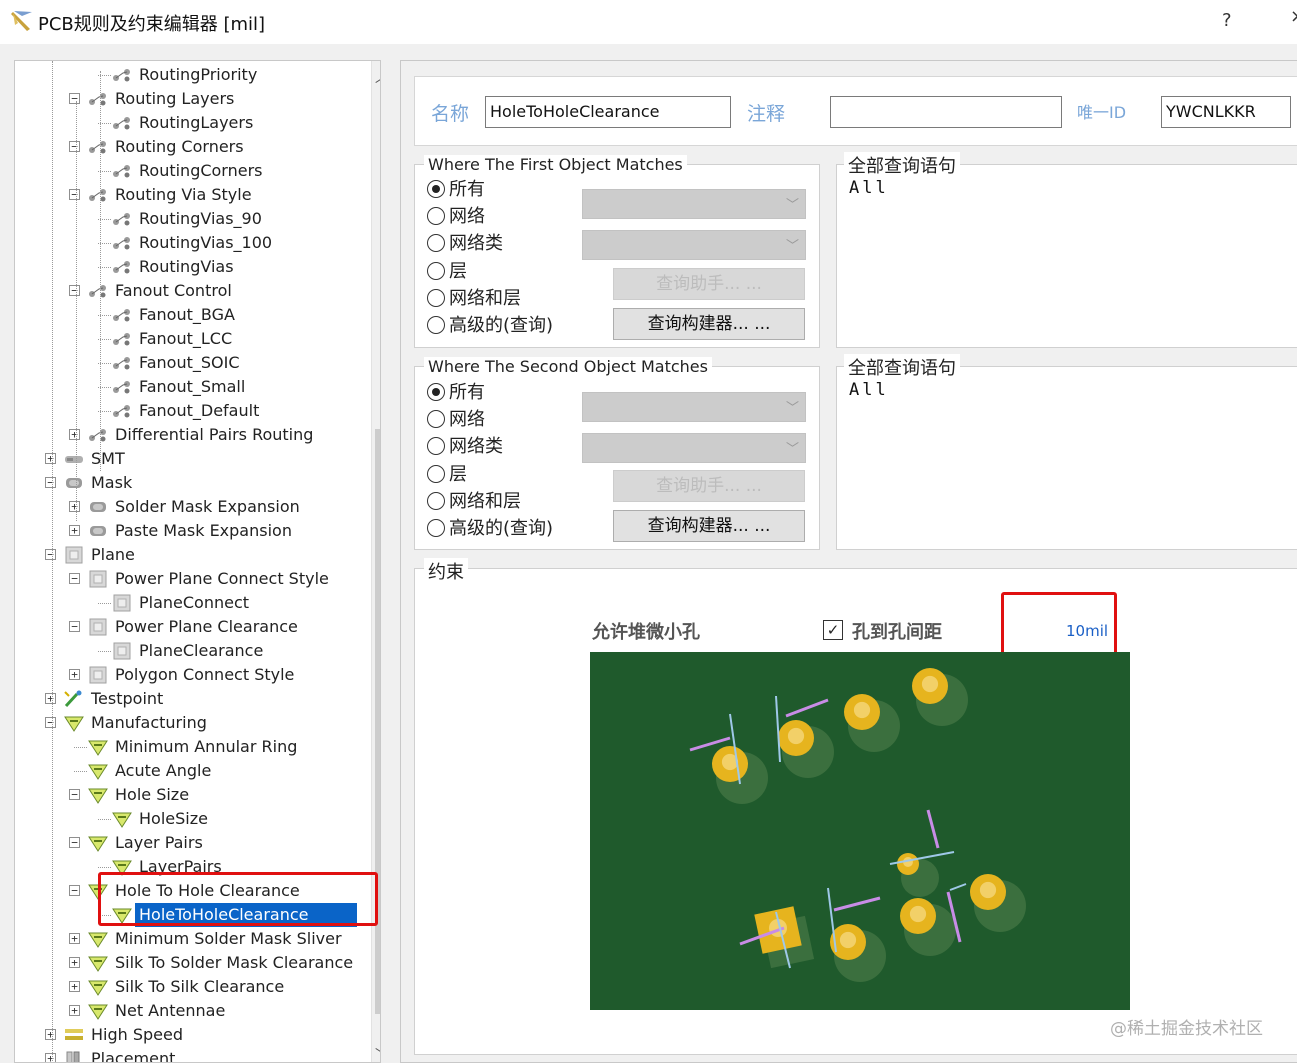 The image size is (1297, 1063). I want to click on tree-item-high-speed: + High Speed, so click(193, 1035).